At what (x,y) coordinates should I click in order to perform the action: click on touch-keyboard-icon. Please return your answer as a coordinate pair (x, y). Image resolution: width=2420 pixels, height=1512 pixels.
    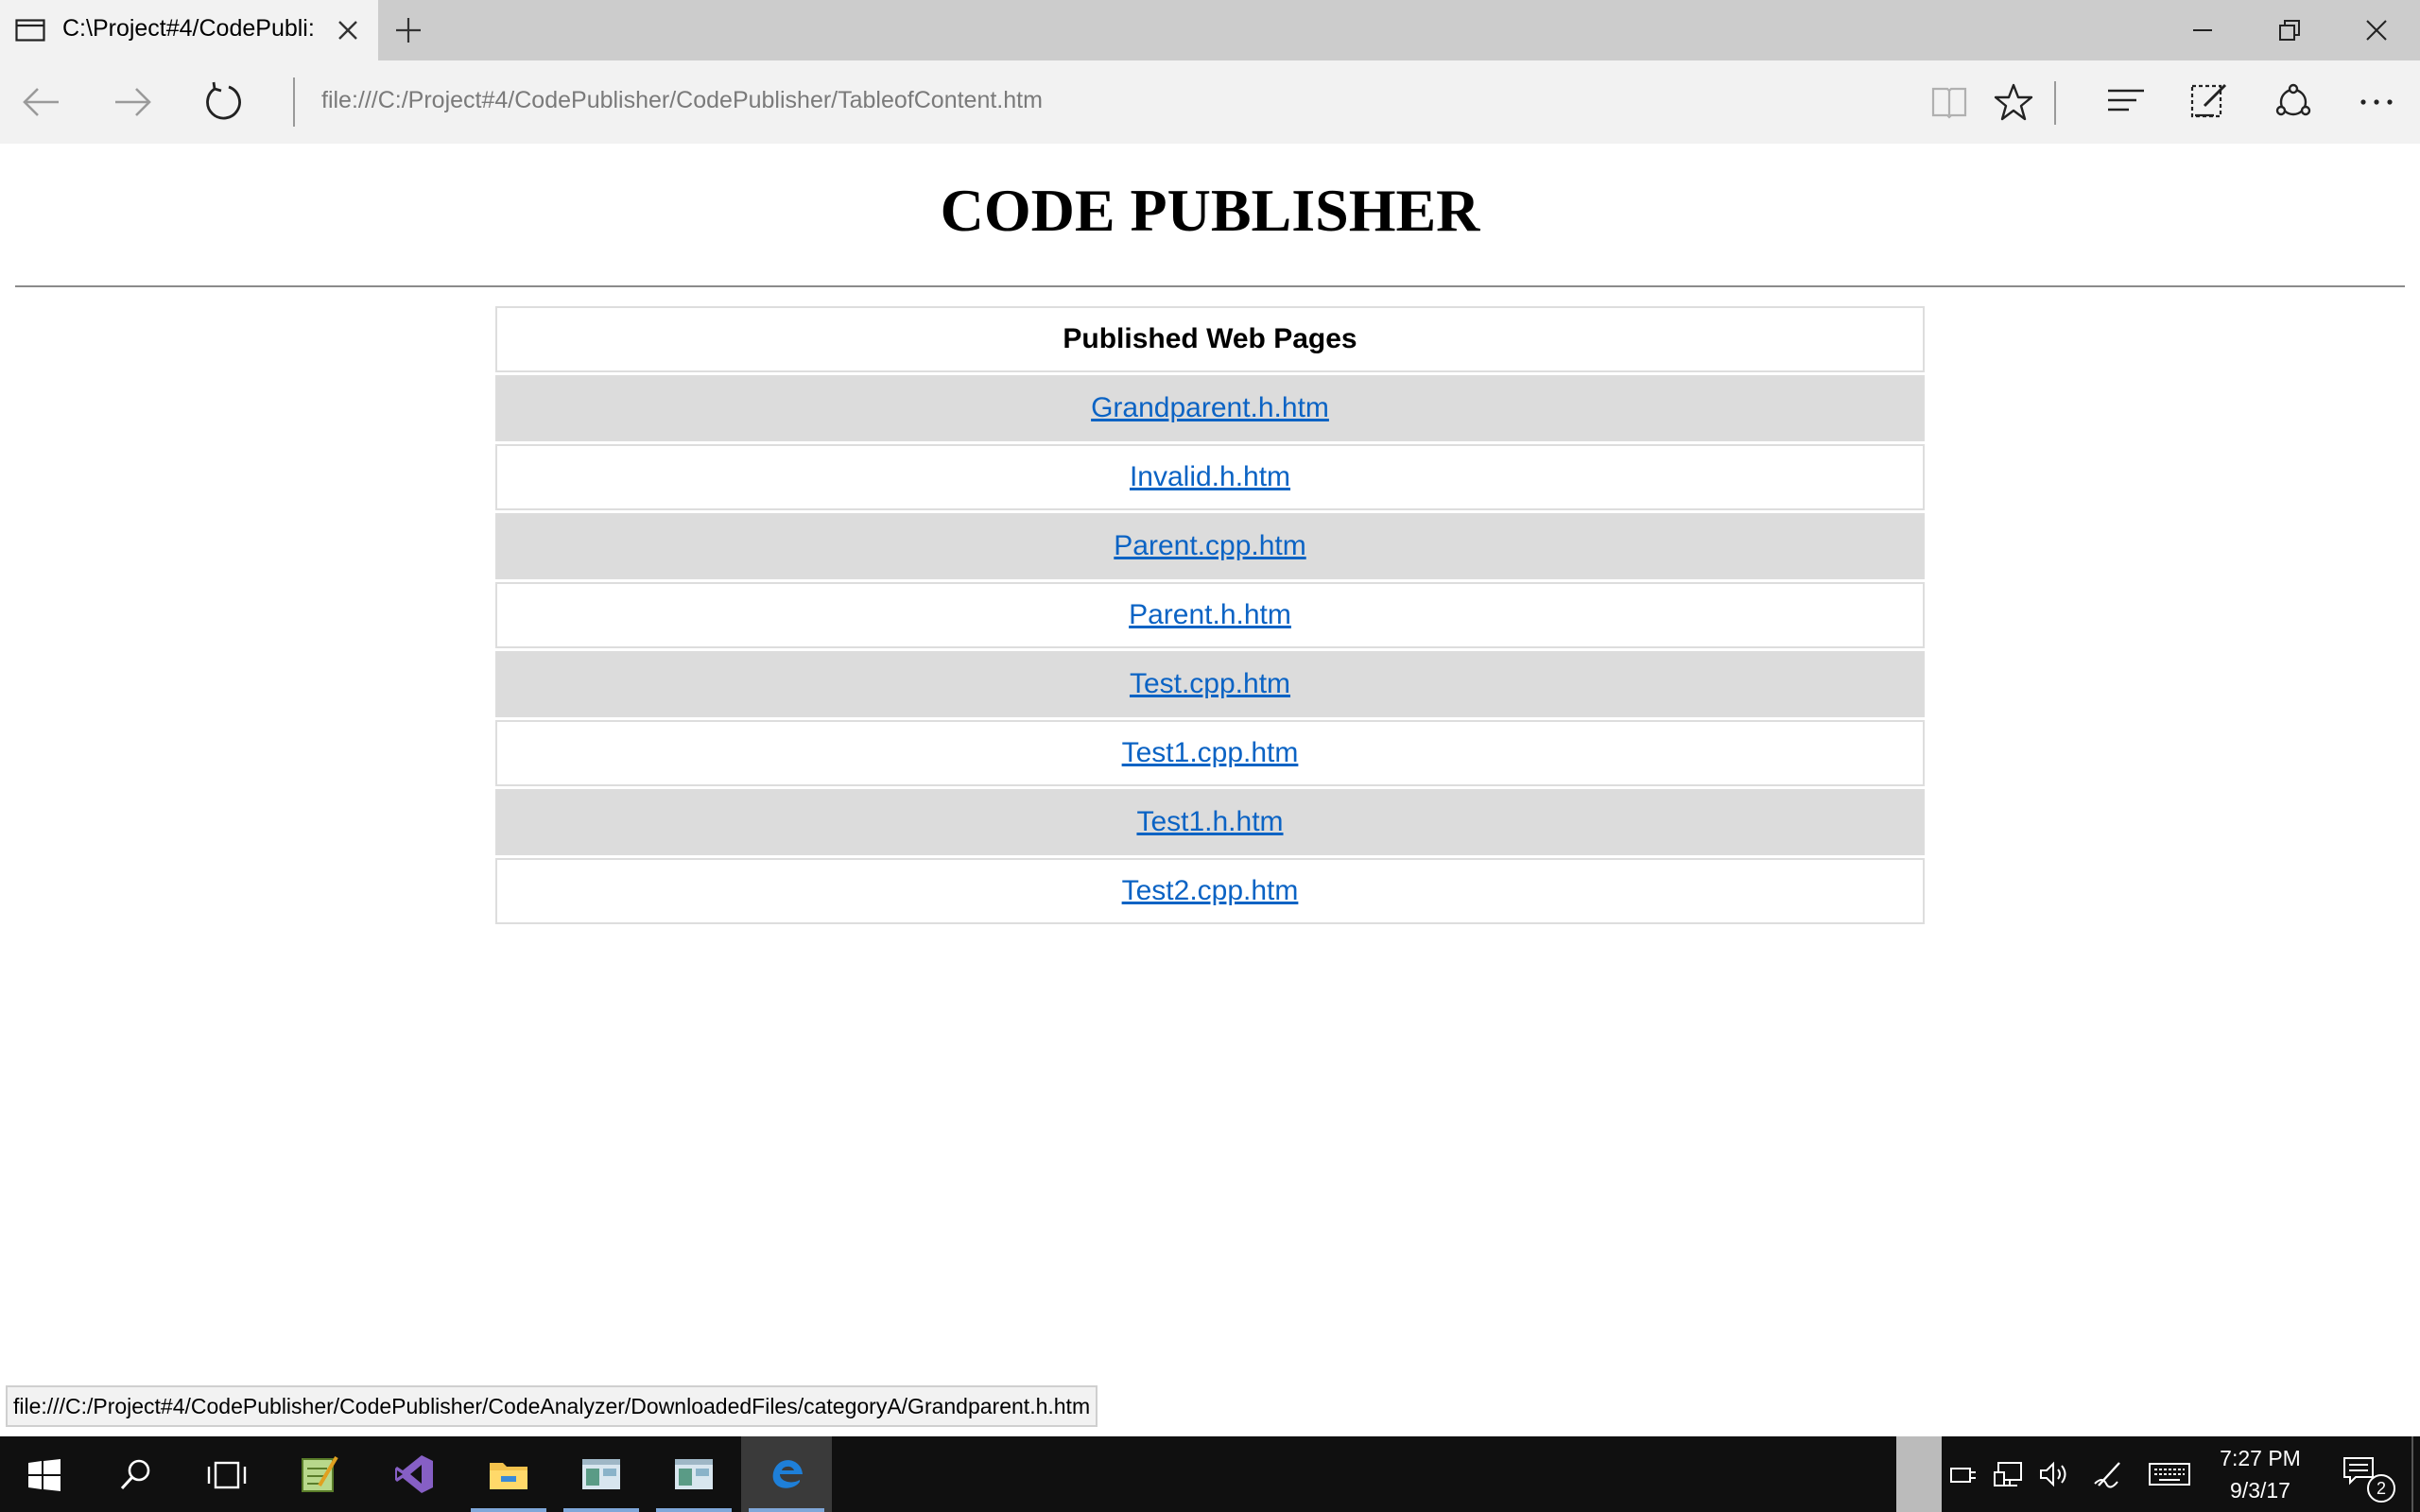
    Looking at the image, I should click on (2169, 1474).